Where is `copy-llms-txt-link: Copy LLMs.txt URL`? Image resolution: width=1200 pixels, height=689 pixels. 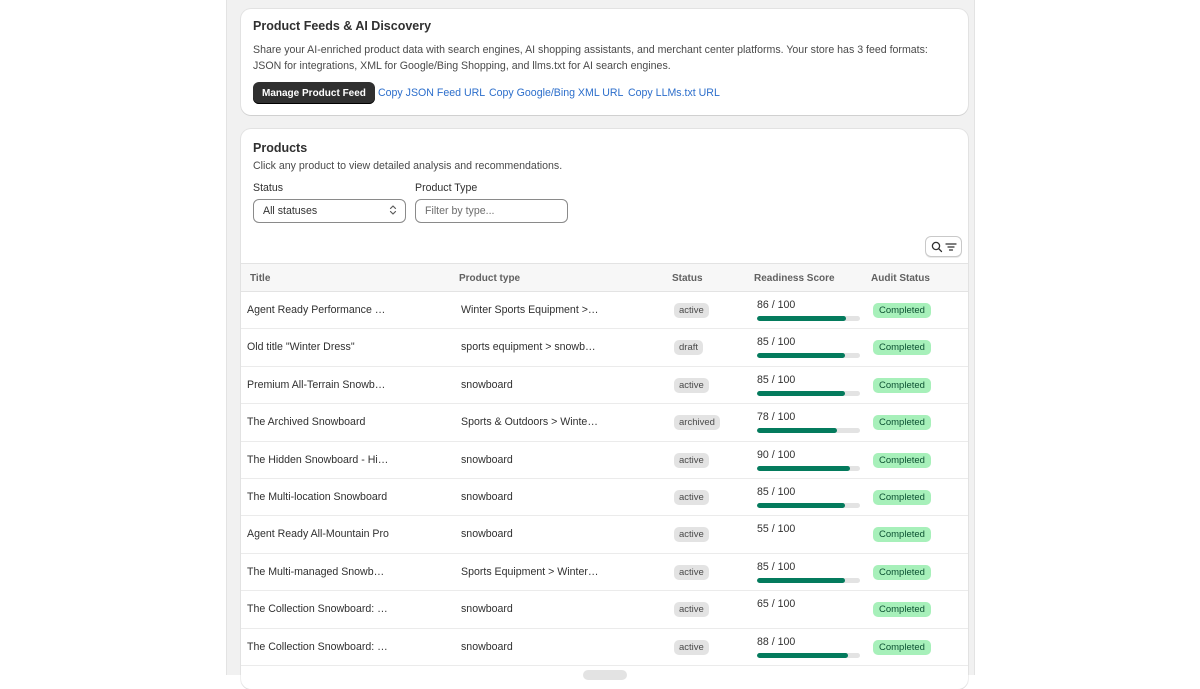
copy-llms-txt-link: Copy LLMs.txt URL is located at coordinates (674, 93).